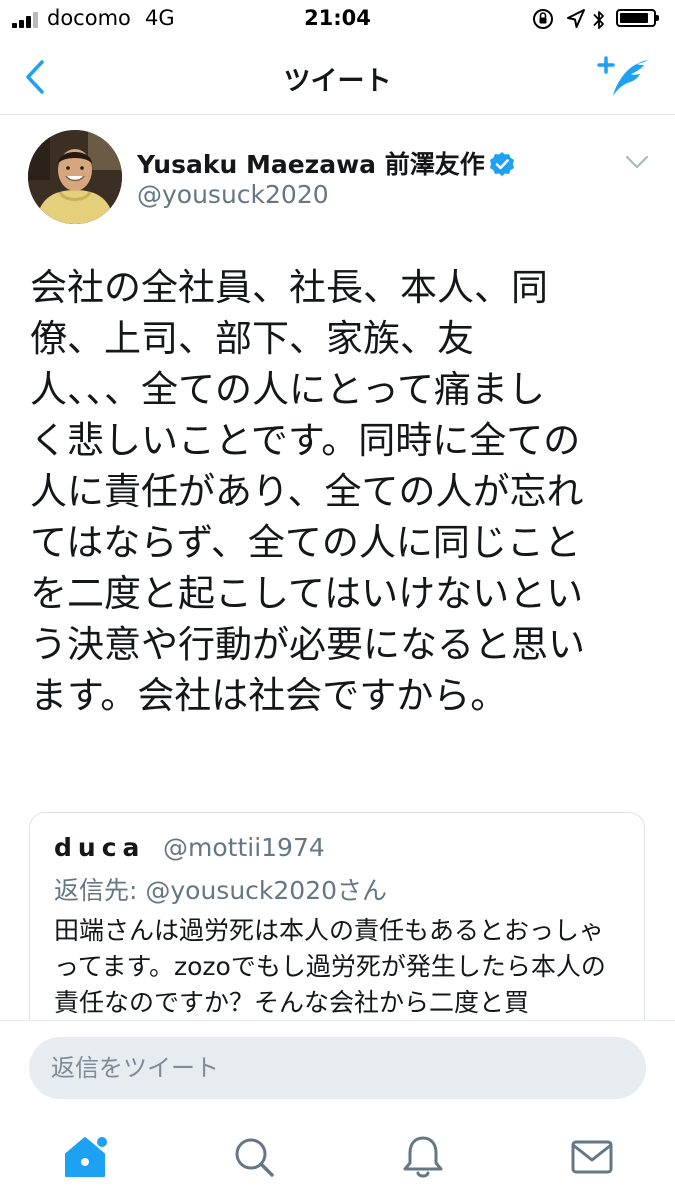 The height and width of the screenshot is (1200, 675). What do you see at coordinates (233, 194) in the screenshot?
I see `author-handle: @yousuck2020` at bounding box center [233, 194].